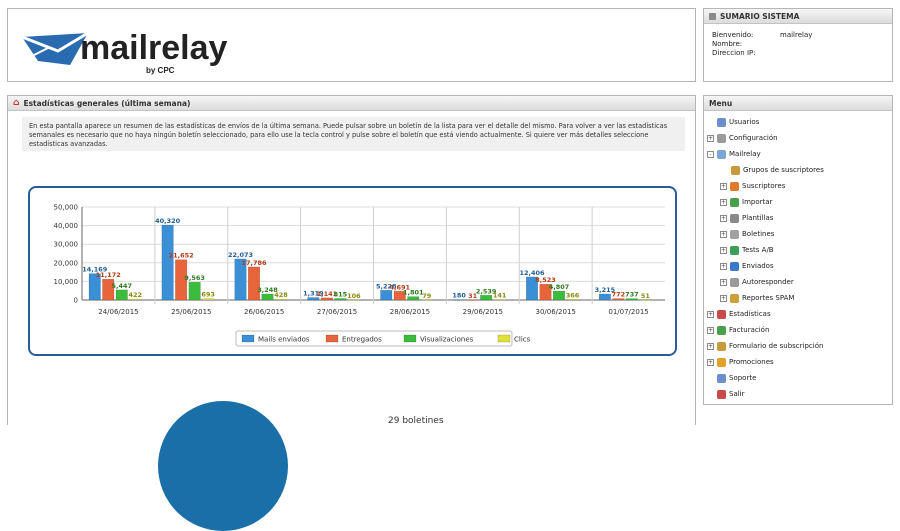 This screenshot has width=900, height=531. I want to click on data-label: 693, so click(208, 295).